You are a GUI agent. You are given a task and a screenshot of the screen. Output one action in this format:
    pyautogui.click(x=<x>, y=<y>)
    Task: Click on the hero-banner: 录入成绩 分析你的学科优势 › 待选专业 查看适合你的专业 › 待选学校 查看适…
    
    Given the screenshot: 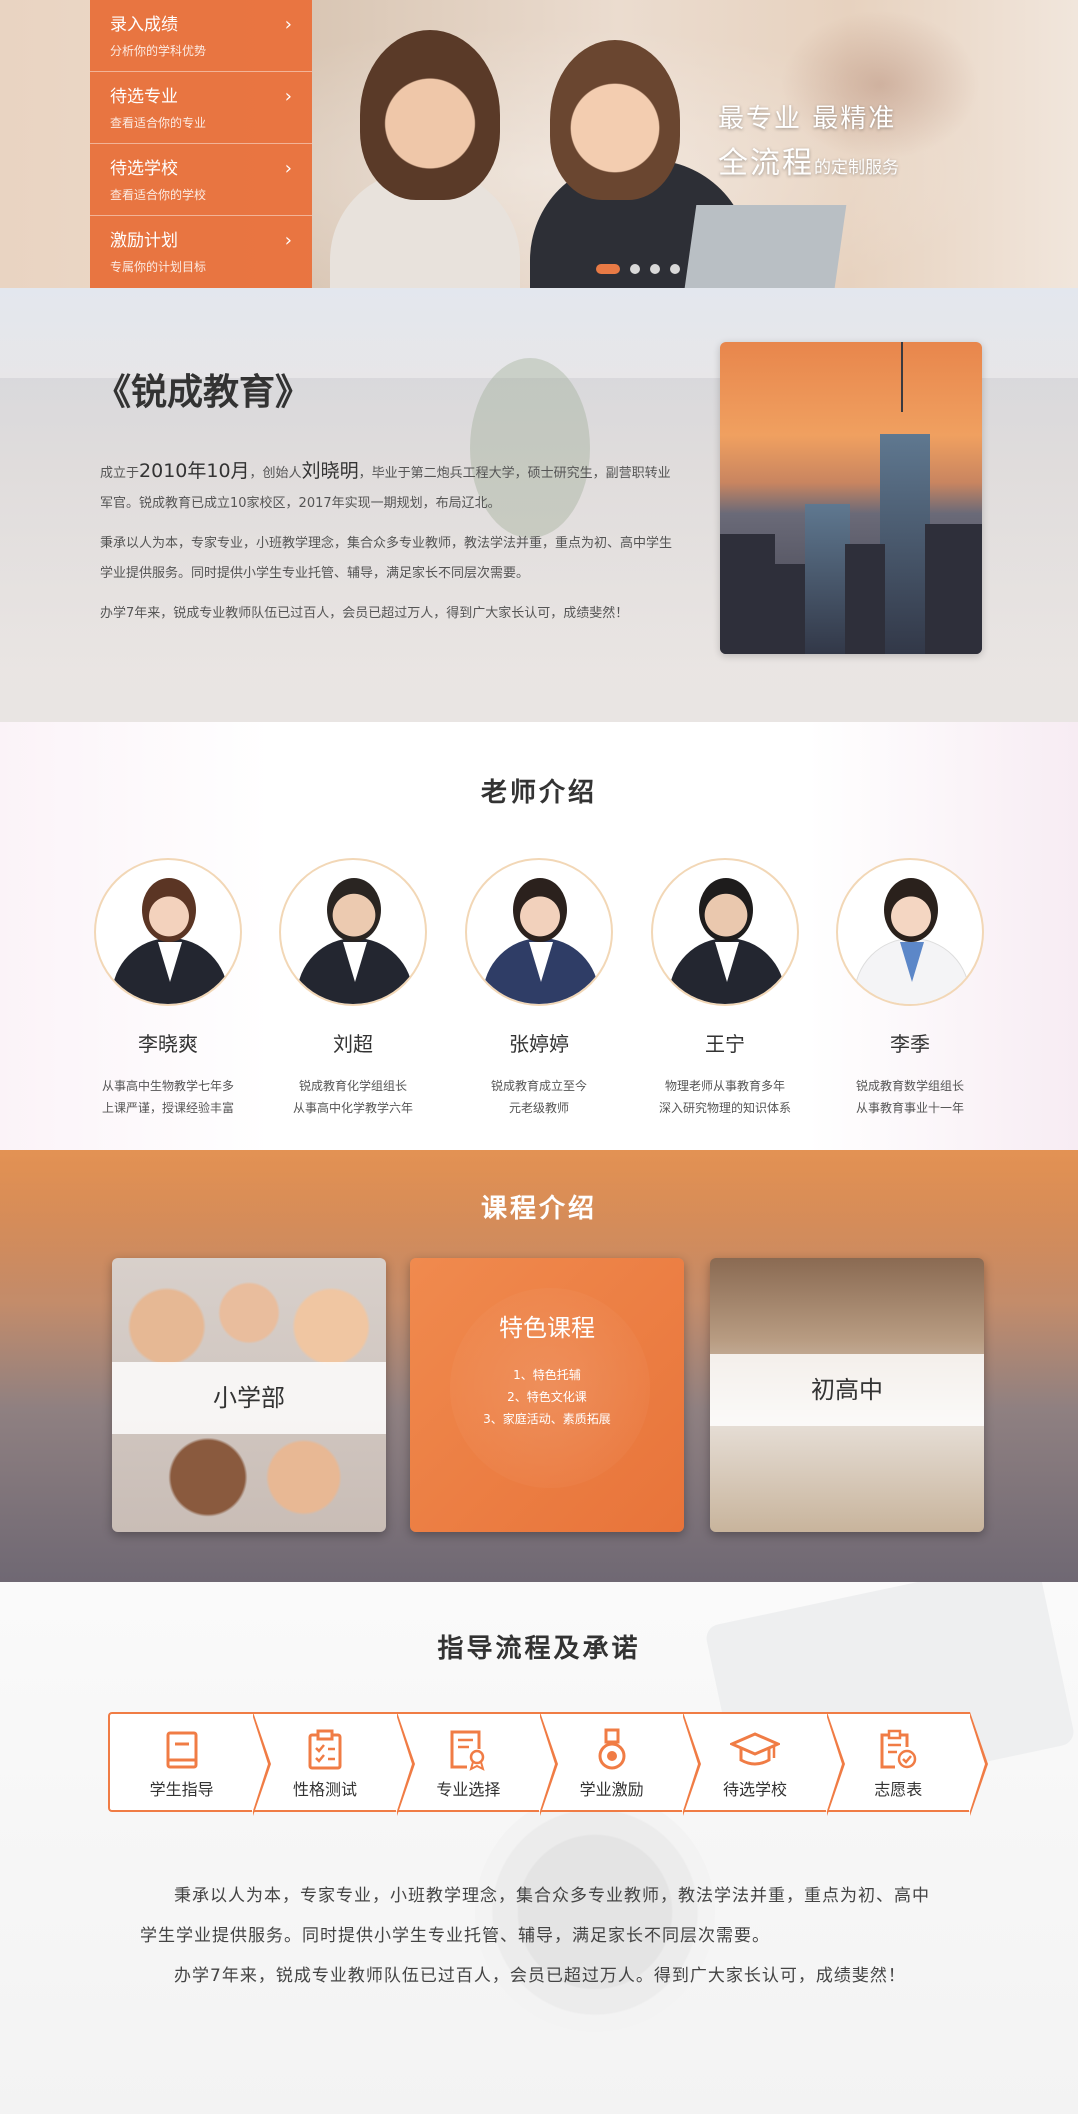 What is the action you would take?
    pyautogui.click(x=539, y=144)
    